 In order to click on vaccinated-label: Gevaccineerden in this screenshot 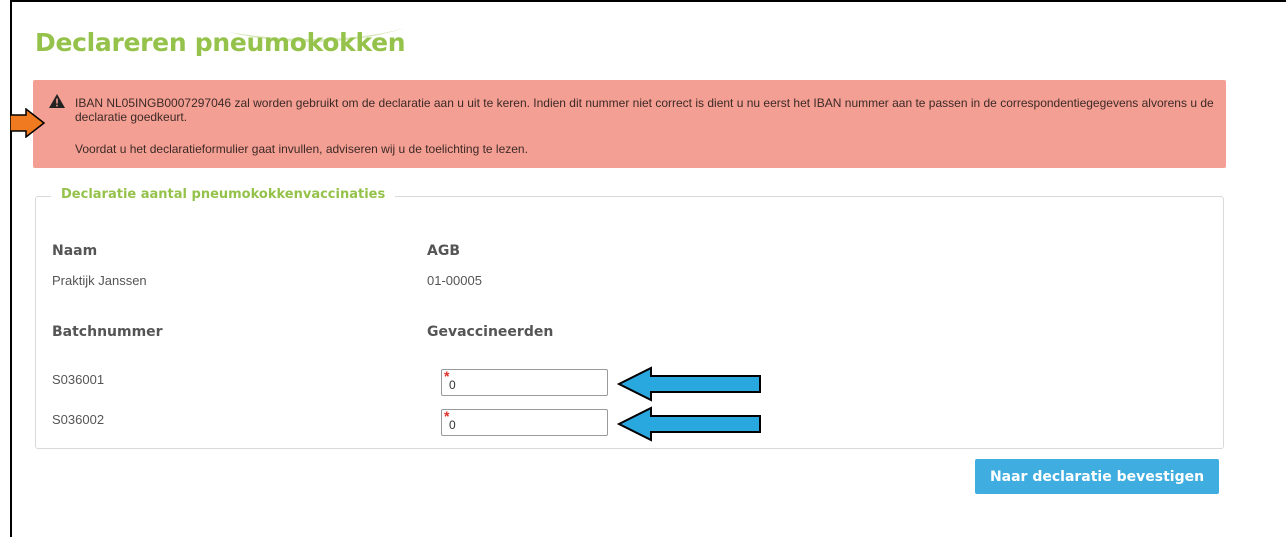, I will do `click(490, 332)`.